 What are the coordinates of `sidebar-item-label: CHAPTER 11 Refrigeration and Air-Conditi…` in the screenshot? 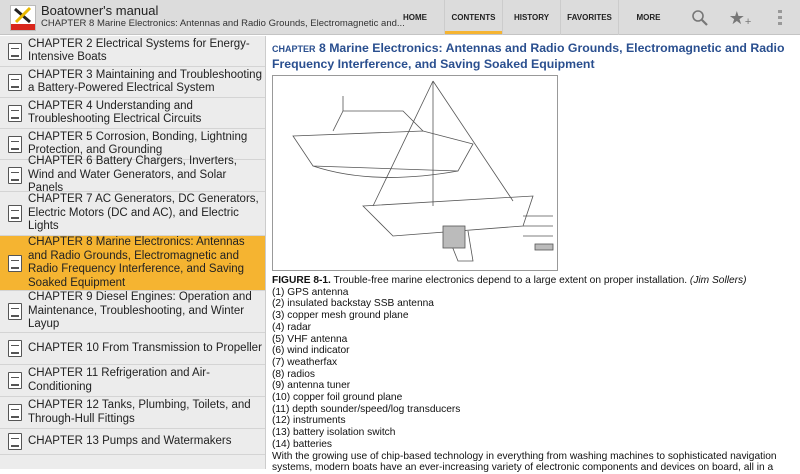 It's located at (119, 380).